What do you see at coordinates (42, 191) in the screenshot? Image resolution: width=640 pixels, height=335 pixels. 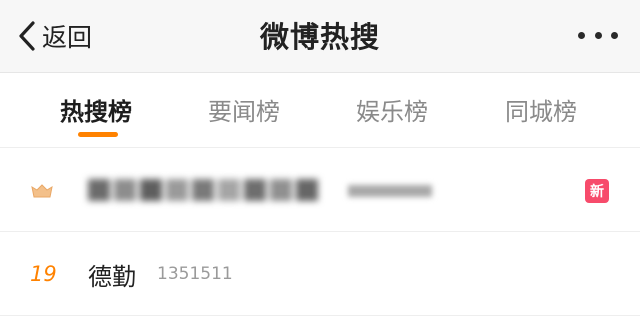 I see `top-rank-icon` at bounding box center [42, 191].